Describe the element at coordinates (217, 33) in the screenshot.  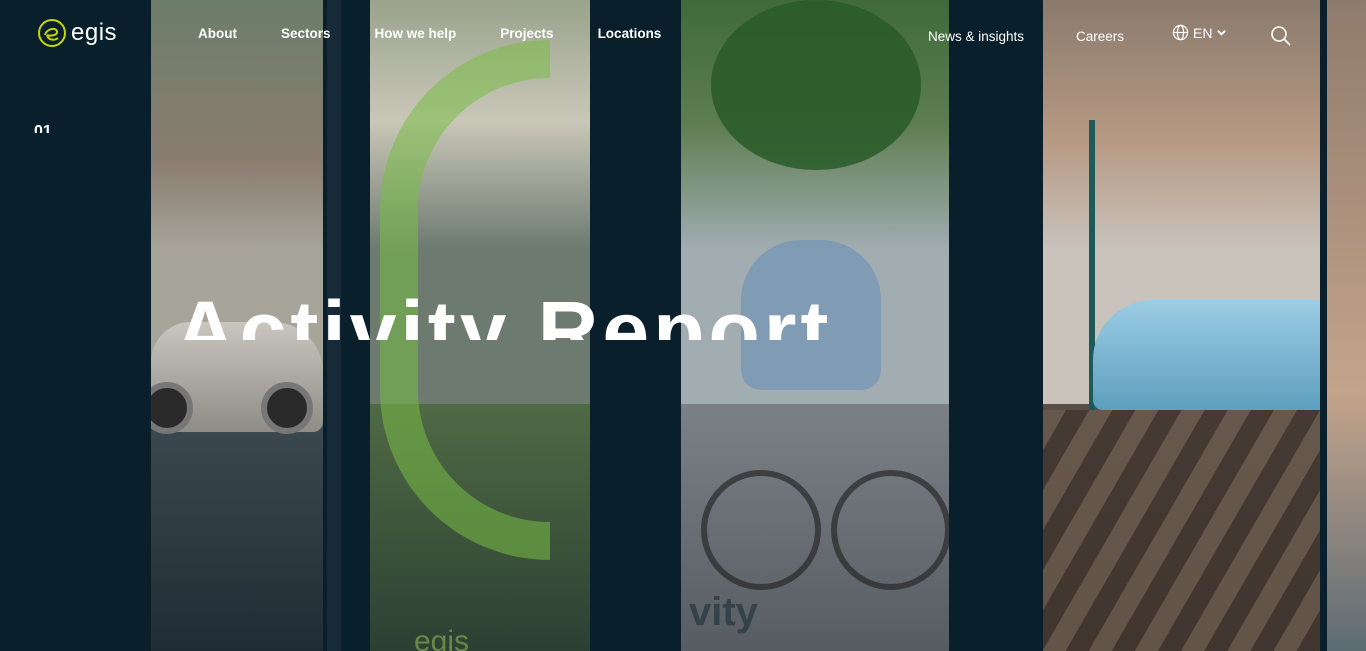
I see `nav-about: About` at that location.